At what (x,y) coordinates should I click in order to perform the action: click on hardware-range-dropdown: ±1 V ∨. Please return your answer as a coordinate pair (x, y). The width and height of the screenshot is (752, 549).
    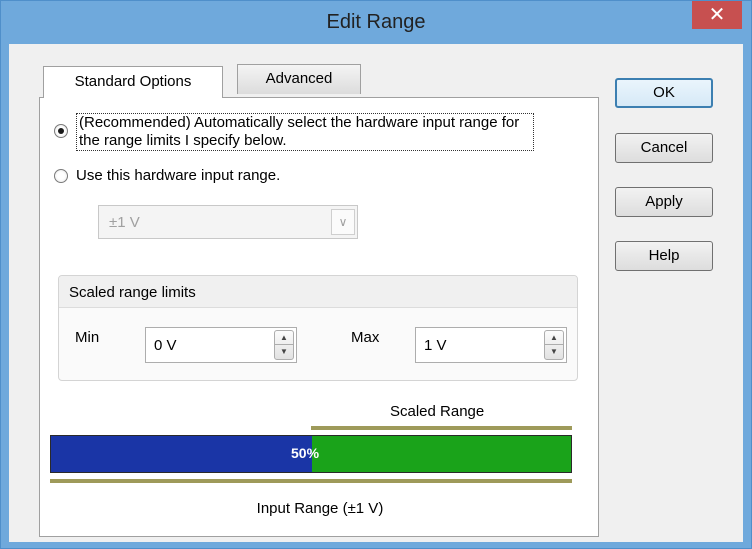
    Looking at the image, I should click on (228, 222).